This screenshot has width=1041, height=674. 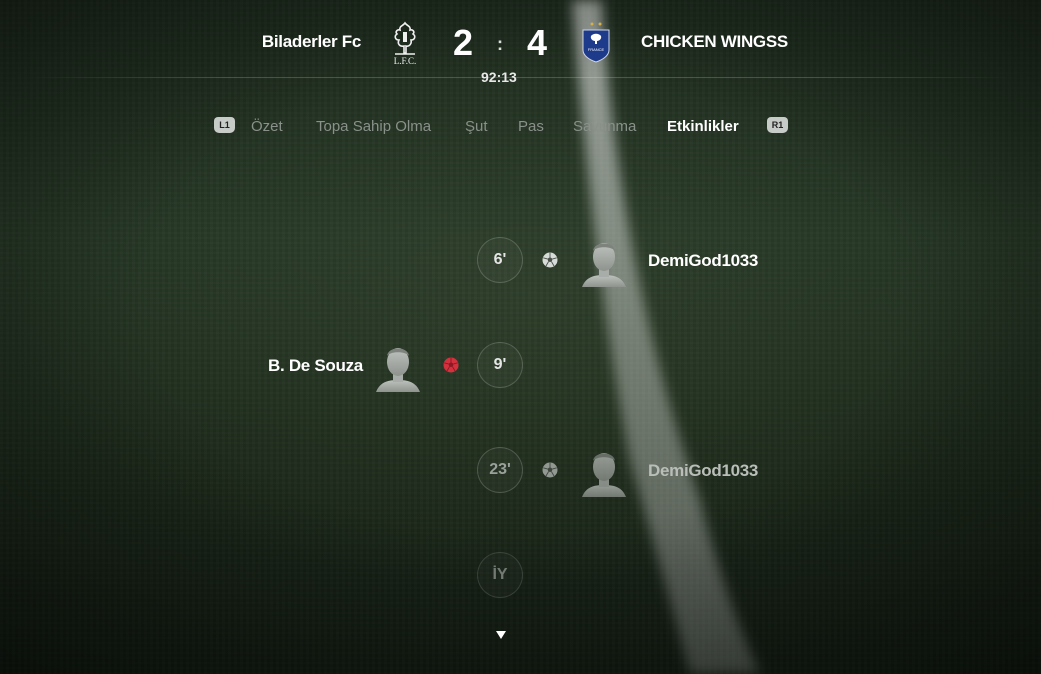 What do you see at coordinates (405, 61) in the screenshot?
I see `svg-text: L.F.C.` at bounding box center [405, 61].